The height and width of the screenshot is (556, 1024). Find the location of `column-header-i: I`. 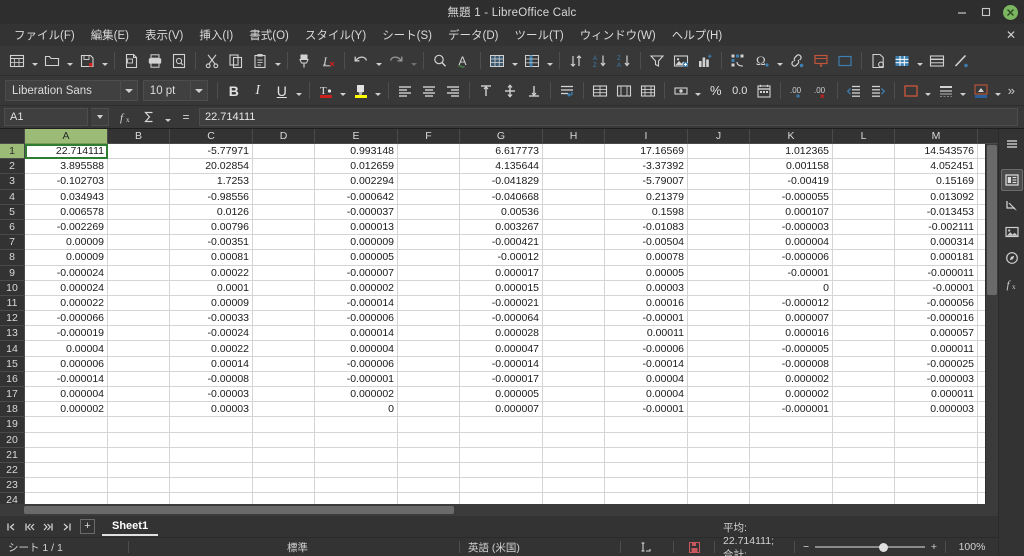

column-header-i: I is located at coordinates (646, 136).